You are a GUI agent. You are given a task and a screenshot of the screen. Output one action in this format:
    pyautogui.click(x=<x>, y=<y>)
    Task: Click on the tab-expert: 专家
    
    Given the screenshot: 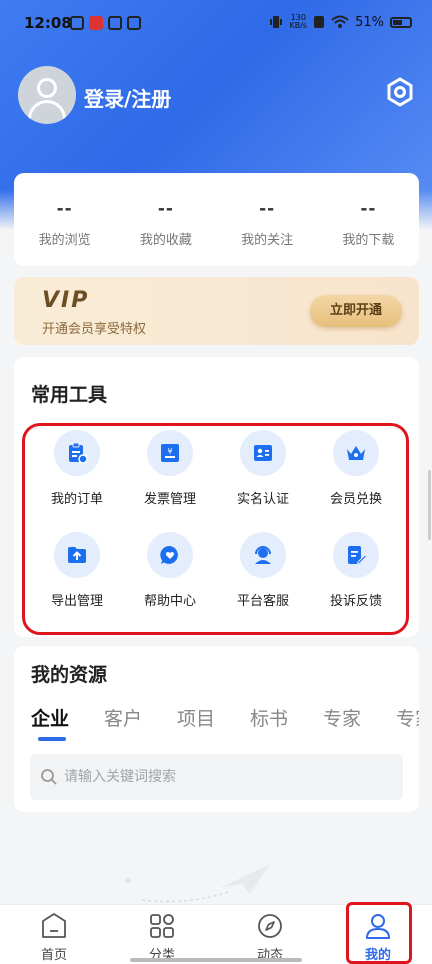 What is the action you would take?
    pyautogui.click(x=359, y=717)
    